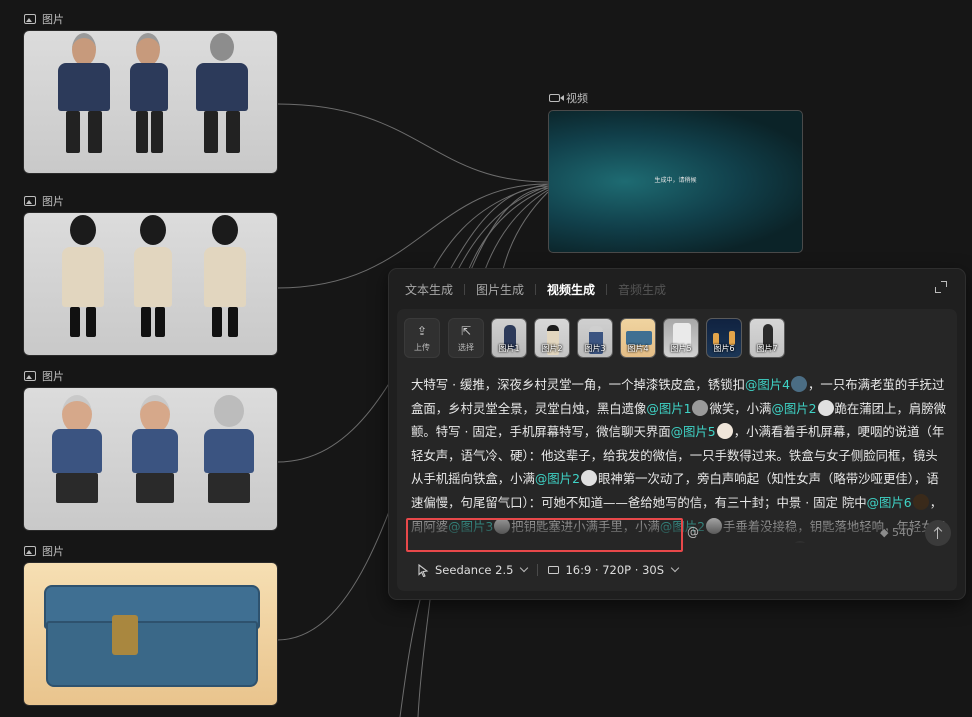 The height and width of the screenshot is (717, 972). What do you see at coordinates (509, 338) in the screenshot?
I see `reference-image-1: 图片1` at bounding box center [509, 338].